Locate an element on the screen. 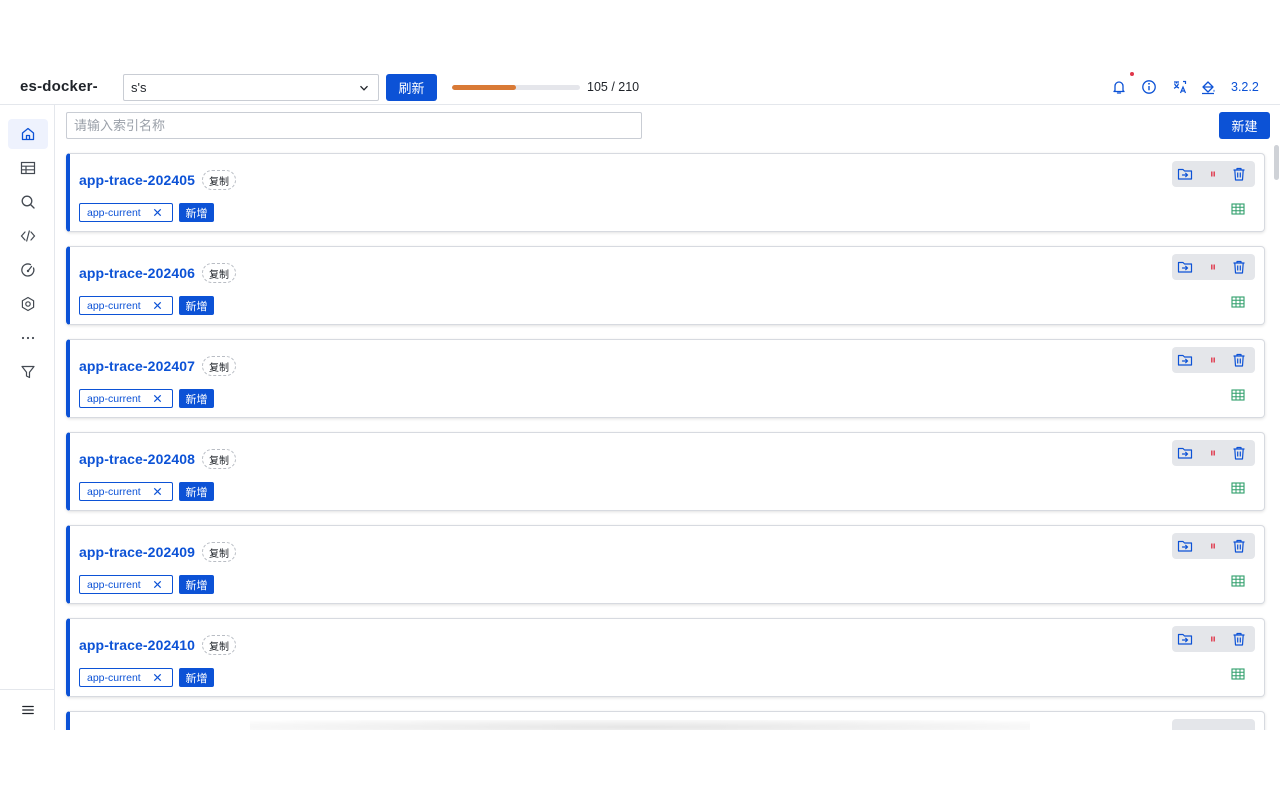  sidebar-item-search is located at coordinates (28, 202).